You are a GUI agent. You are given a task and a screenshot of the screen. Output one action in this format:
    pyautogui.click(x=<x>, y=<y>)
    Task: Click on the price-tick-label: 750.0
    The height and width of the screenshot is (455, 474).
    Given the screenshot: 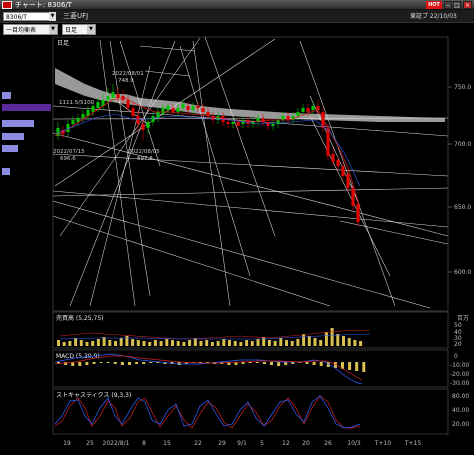 What is the action you would take?
    pyautogui.click(x=462, y=87)
    